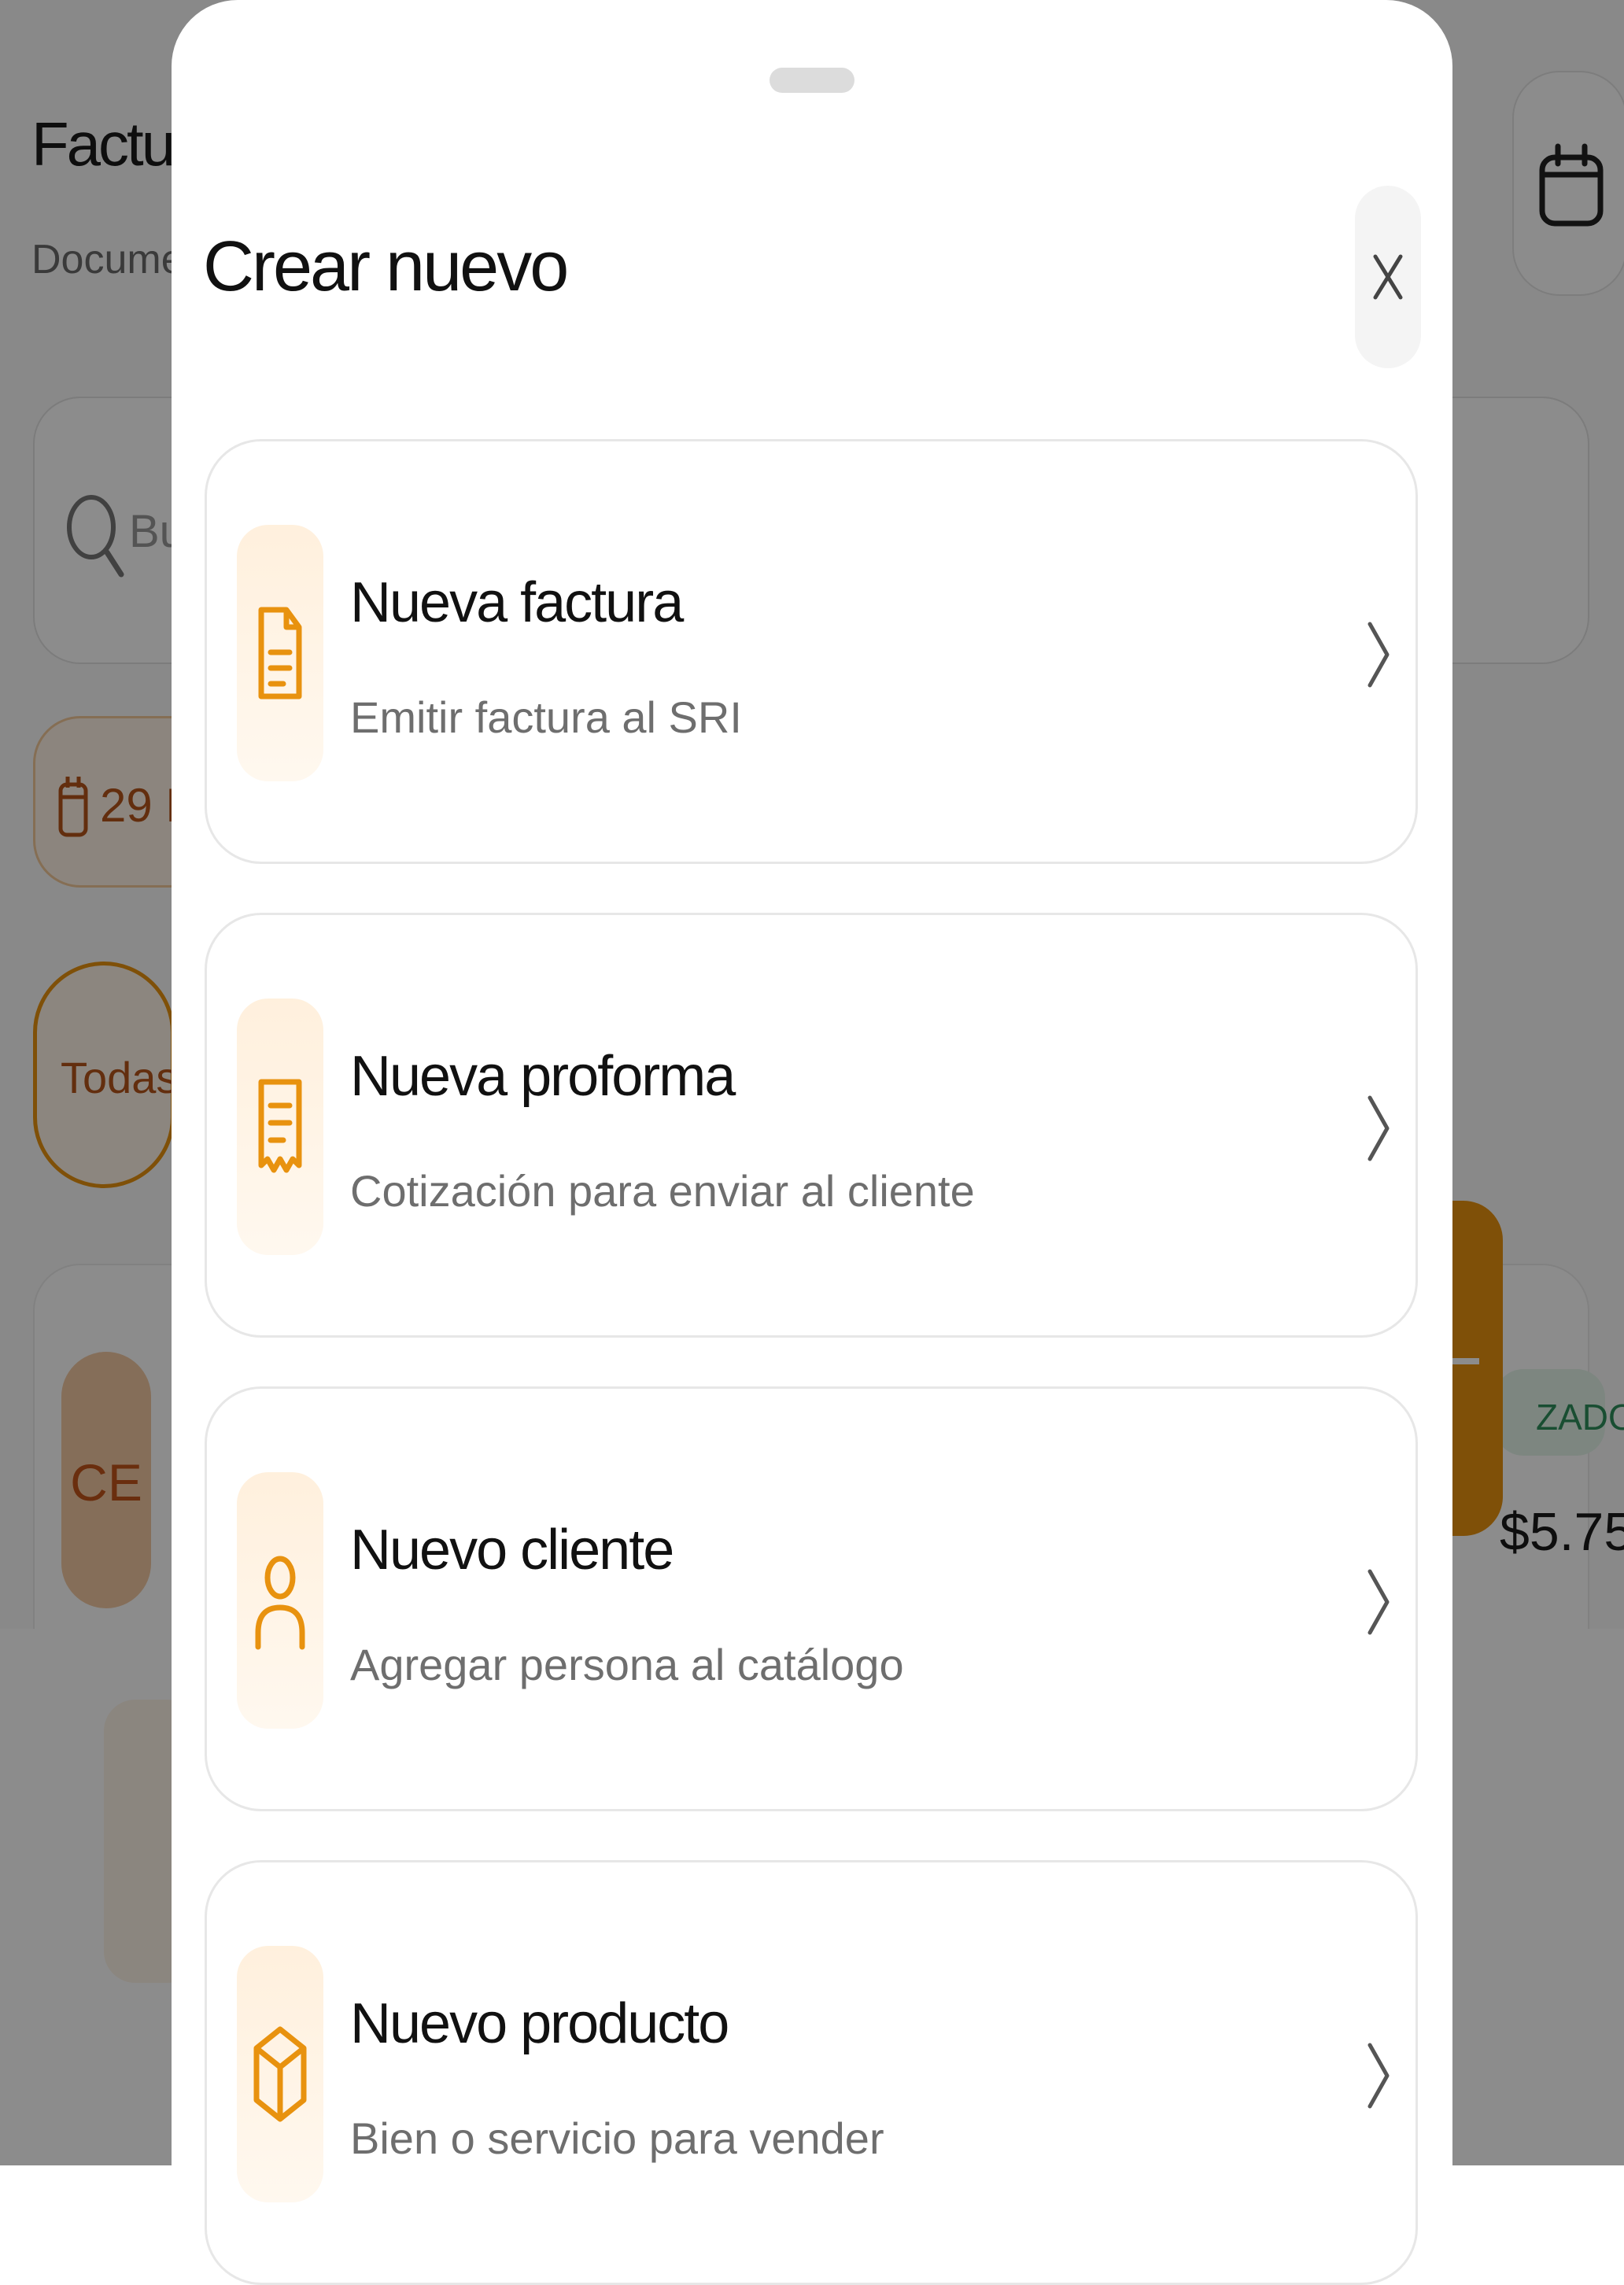  What do you see at coordinates (517, 603) in the screenshot?
I see `option-title: Nueva factura` at bounding box center [517, 603].